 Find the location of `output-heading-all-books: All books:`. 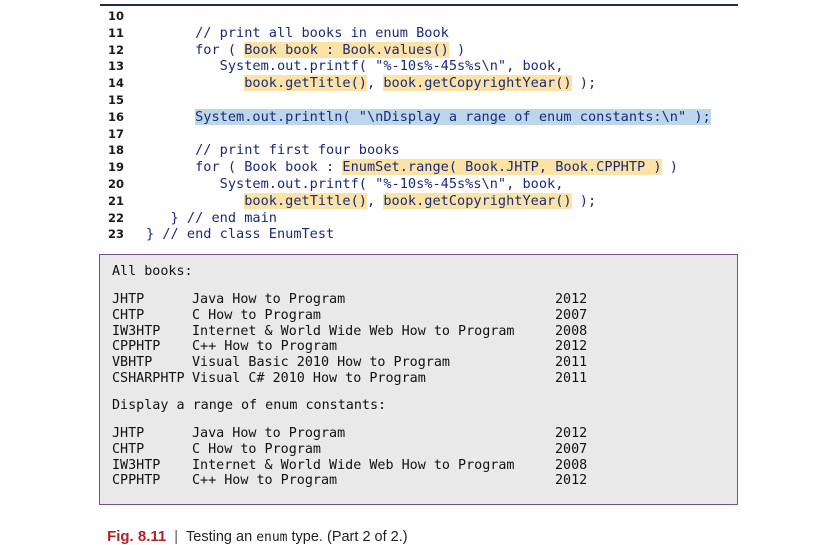

output-heading-all-books: All books: is located at coordinates (152, 271).